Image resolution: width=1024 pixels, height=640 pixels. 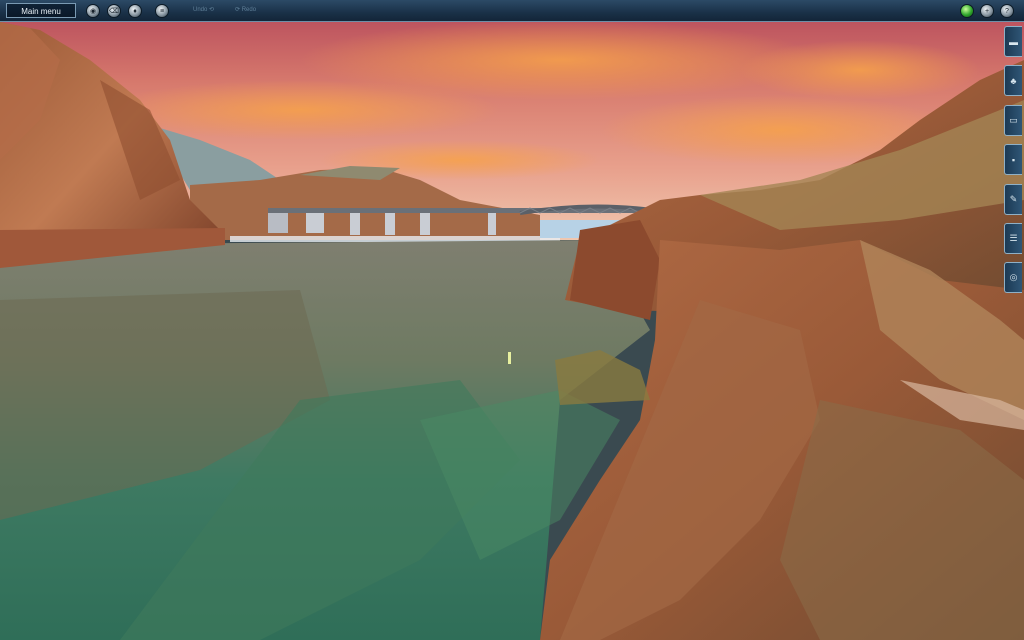 I want to click on redo-label: Redo, so click(x=249, y=10).